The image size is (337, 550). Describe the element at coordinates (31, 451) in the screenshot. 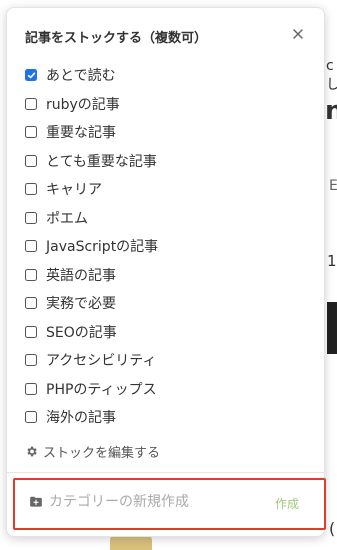

I see `gear-icon` at that location.